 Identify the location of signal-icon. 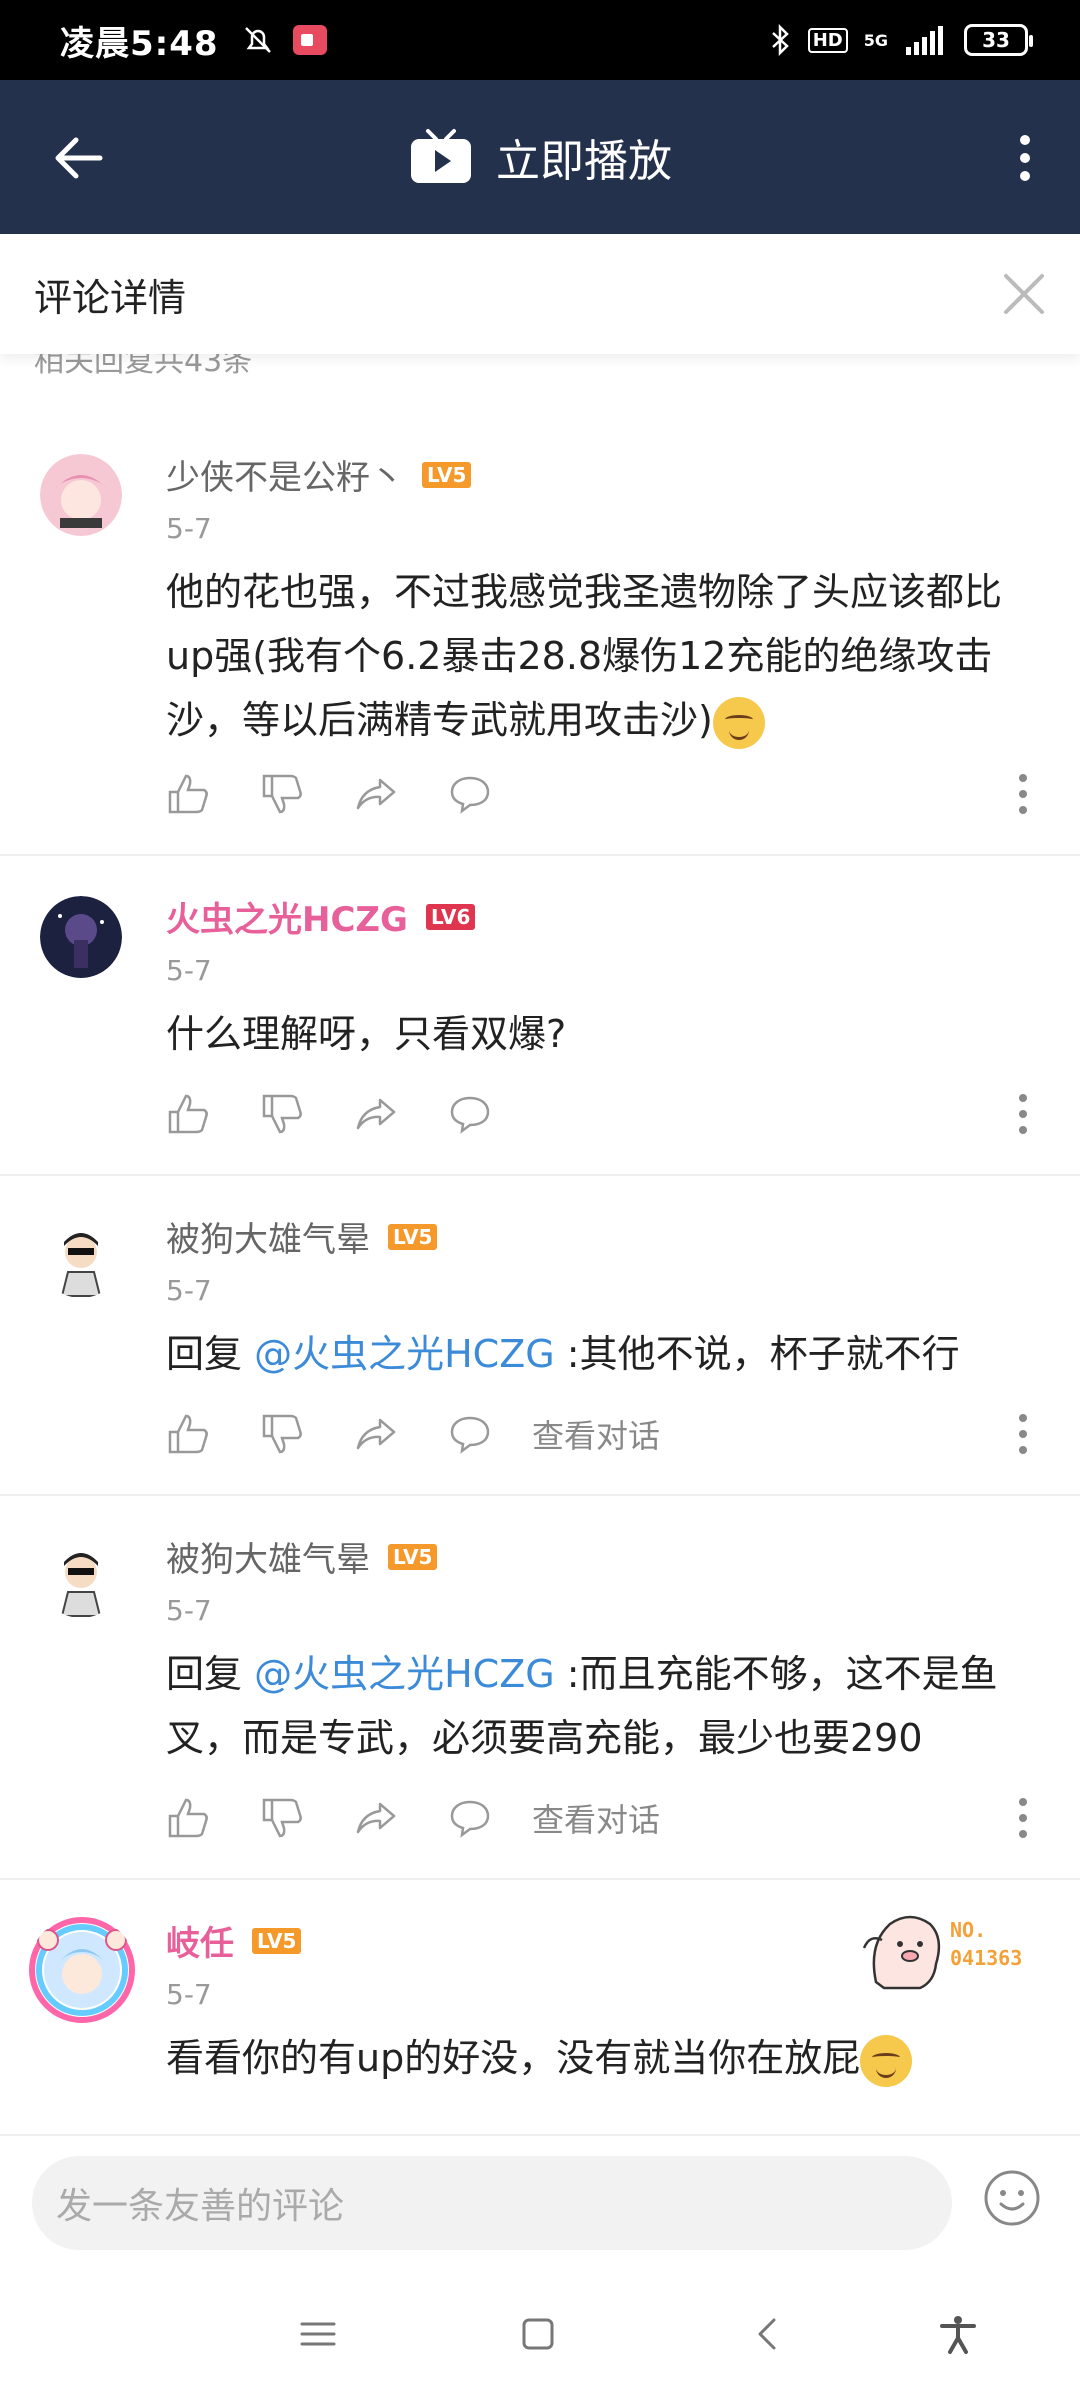
(924, 40).